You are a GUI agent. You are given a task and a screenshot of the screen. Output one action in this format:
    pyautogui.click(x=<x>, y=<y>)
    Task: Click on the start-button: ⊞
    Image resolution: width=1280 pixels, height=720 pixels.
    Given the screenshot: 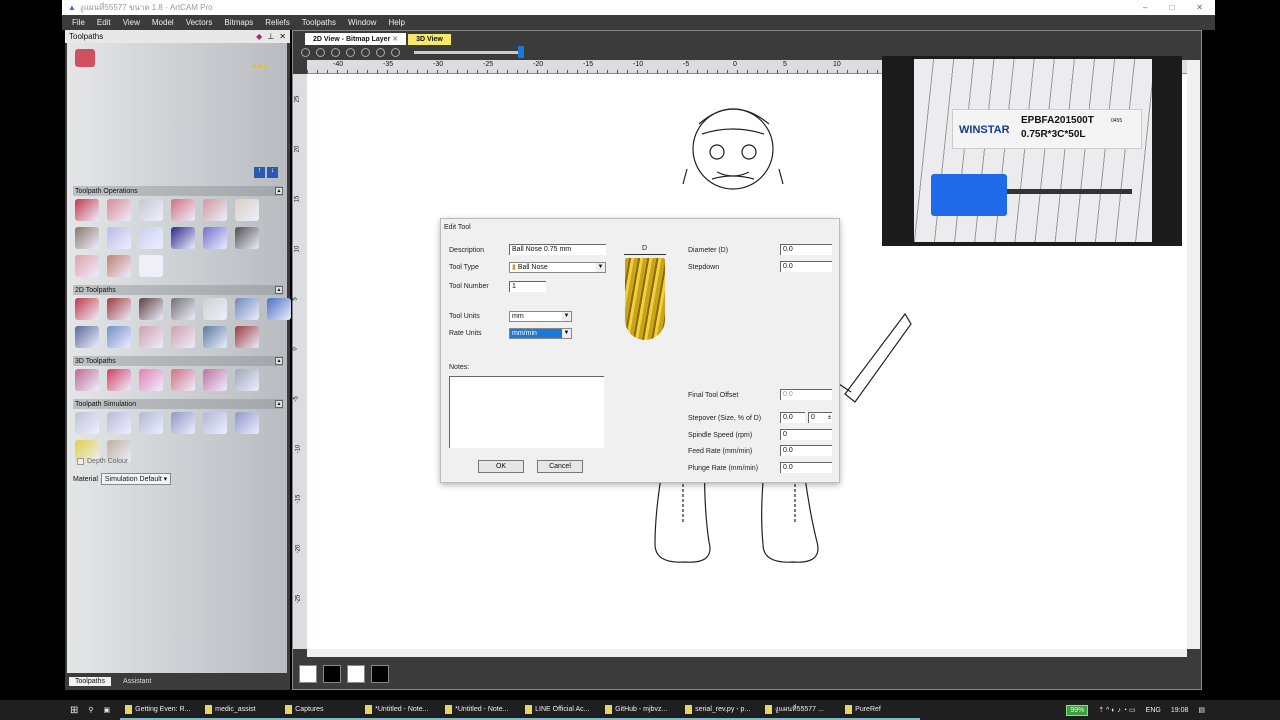 What is the action you would take?
    pyautogui.click(x=74, y=710)
    